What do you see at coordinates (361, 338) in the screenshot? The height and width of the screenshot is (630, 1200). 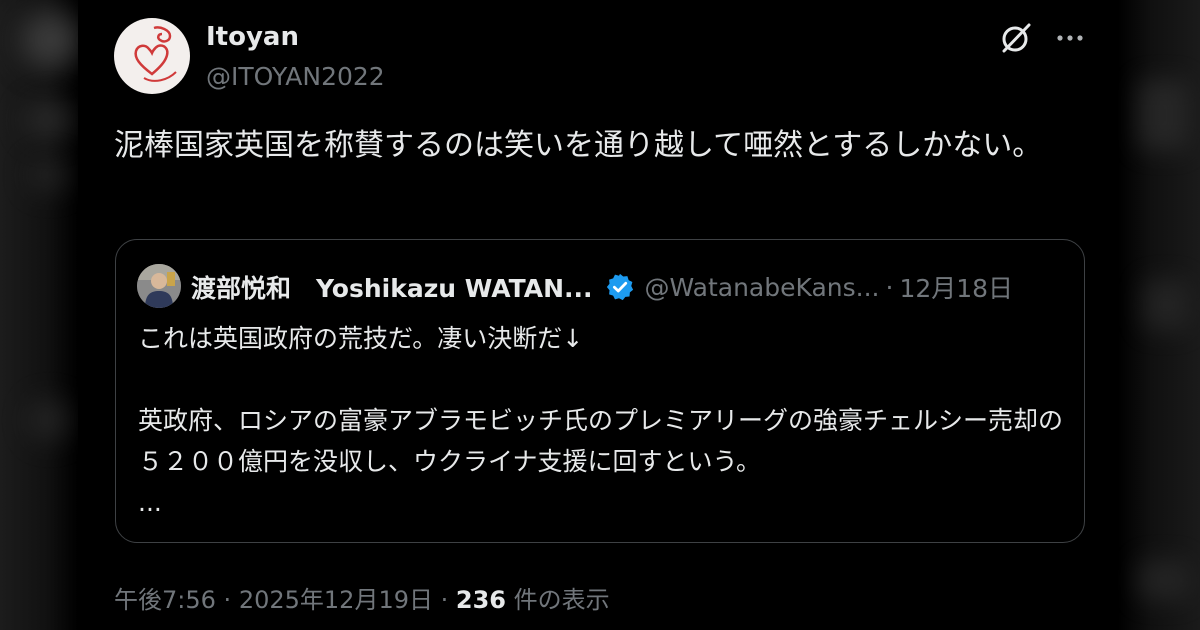 I see `quoted-line-1: これは英国政府の荒技だ。凄い決断だ↓` at bounding box center [361, 338].